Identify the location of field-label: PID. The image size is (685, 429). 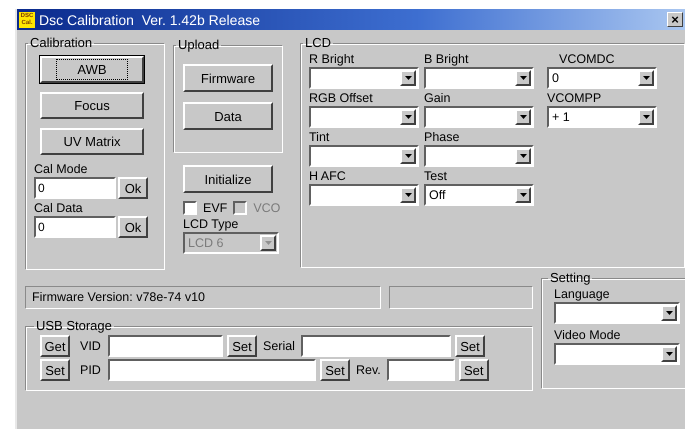
(90, 370).